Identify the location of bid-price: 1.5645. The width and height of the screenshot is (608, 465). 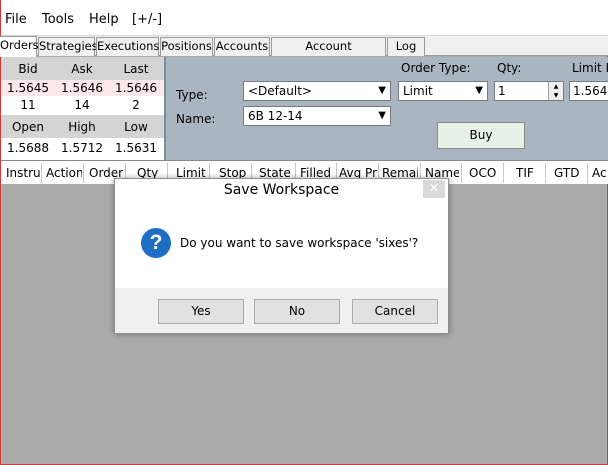
(28, 88).